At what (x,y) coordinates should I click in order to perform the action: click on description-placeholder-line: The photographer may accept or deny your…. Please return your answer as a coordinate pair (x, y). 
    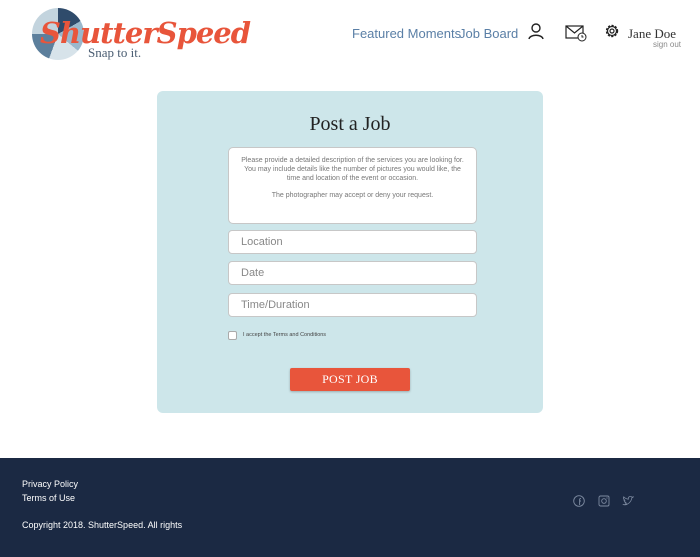
    Looking at the image, I should click on (352, 195).